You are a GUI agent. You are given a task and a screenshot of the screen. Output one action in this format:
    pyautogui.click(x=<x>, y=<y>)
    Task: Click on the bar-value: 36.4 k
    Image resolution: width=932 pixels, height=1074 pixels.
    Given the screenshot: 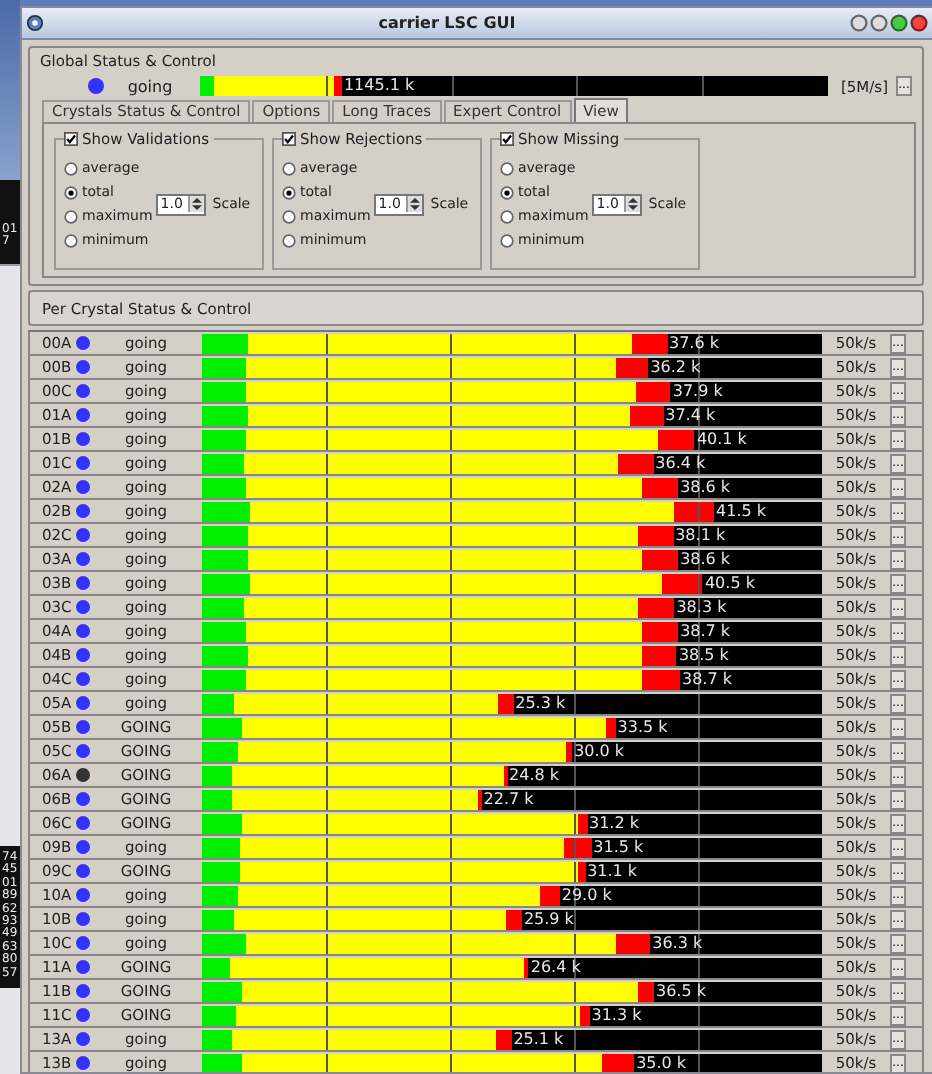 What is the action you would take?
    pyautogui.click(x=679, y=463)
    